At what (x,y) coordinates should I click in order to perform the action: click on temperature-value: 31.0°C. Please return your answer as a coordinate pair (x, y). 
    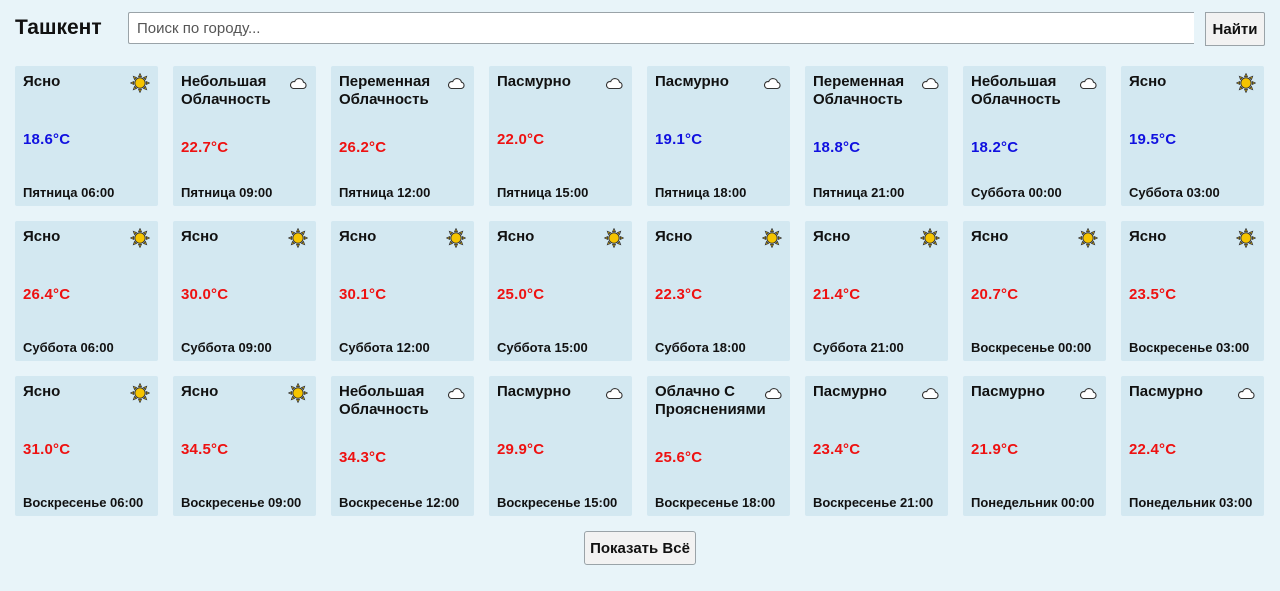
    Looking at the image, I should click on (47, 449).